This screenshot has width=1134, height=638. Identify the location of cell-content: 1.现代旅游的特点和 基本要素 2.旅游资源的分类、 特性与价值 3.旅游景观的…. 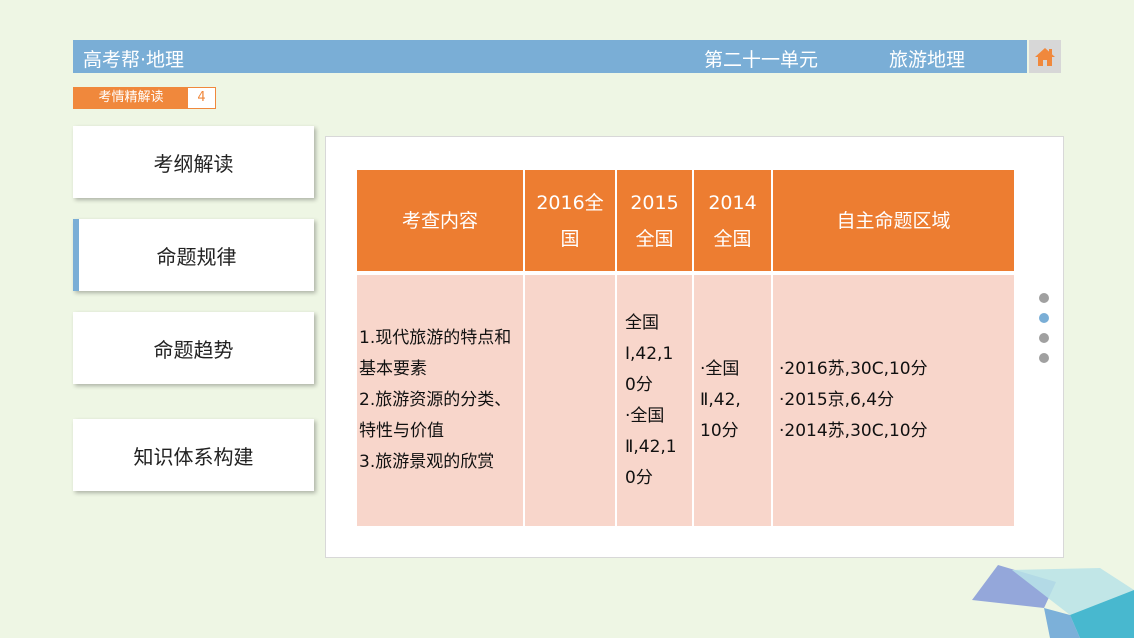
(441, 400).